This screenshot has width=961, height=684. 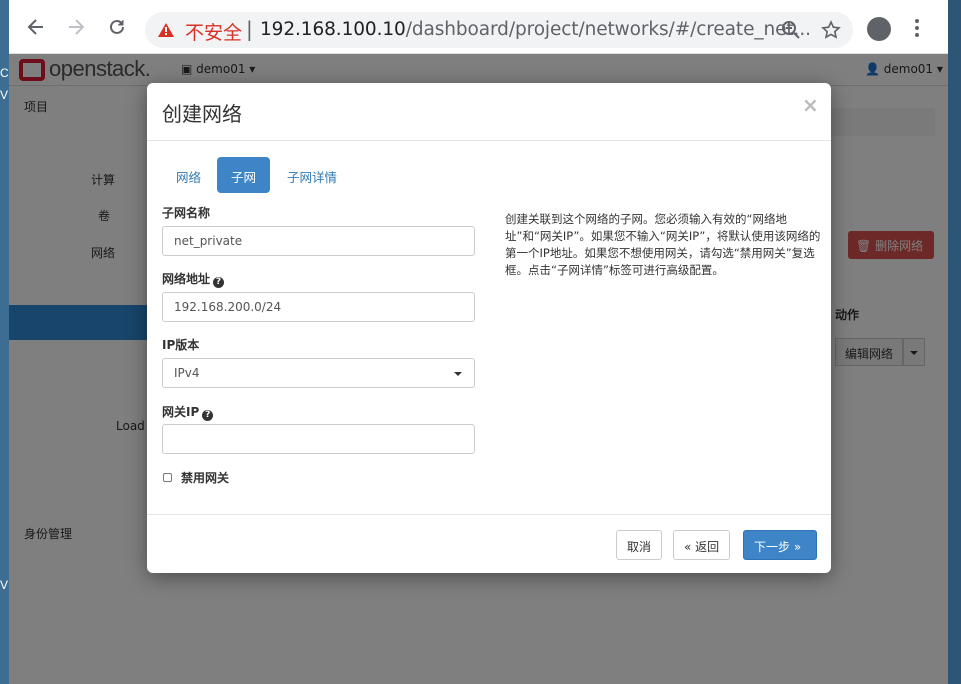 What do you see at coordinates (318, 241) in the screenshot?
I see `subnet-name-input: net_private` at bounding box center [318, 241].